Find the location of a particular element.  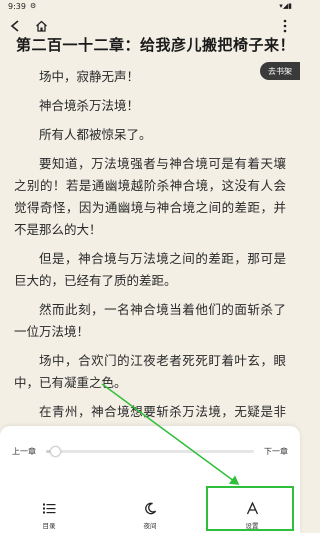

slider-thumb is located at coordinates (55, 451).